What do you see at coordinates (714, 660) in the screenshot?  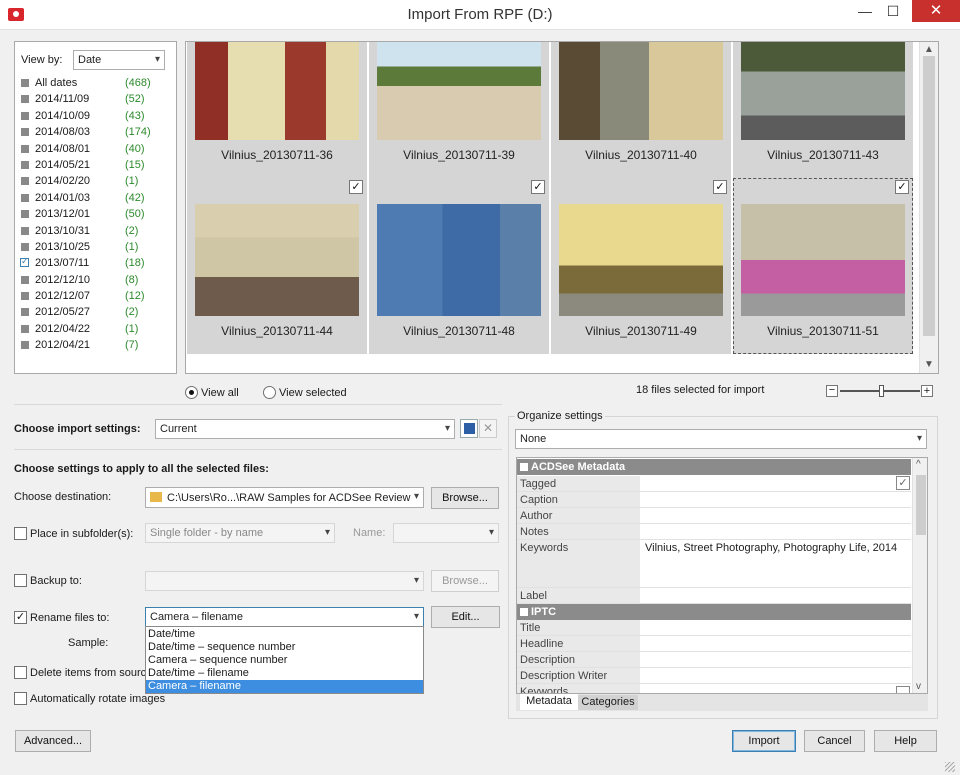 I see `metadata-row: Description` at bounding box center [714, 660].